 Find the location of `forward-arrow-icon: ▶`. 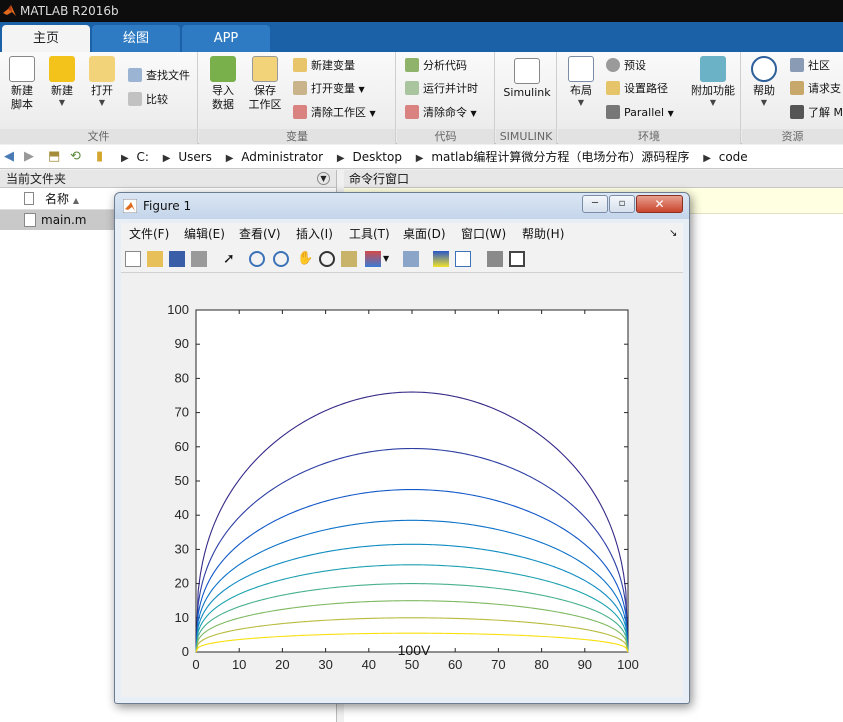

forward-arrow-icon: ▶ is located at coordinates (29, 157).